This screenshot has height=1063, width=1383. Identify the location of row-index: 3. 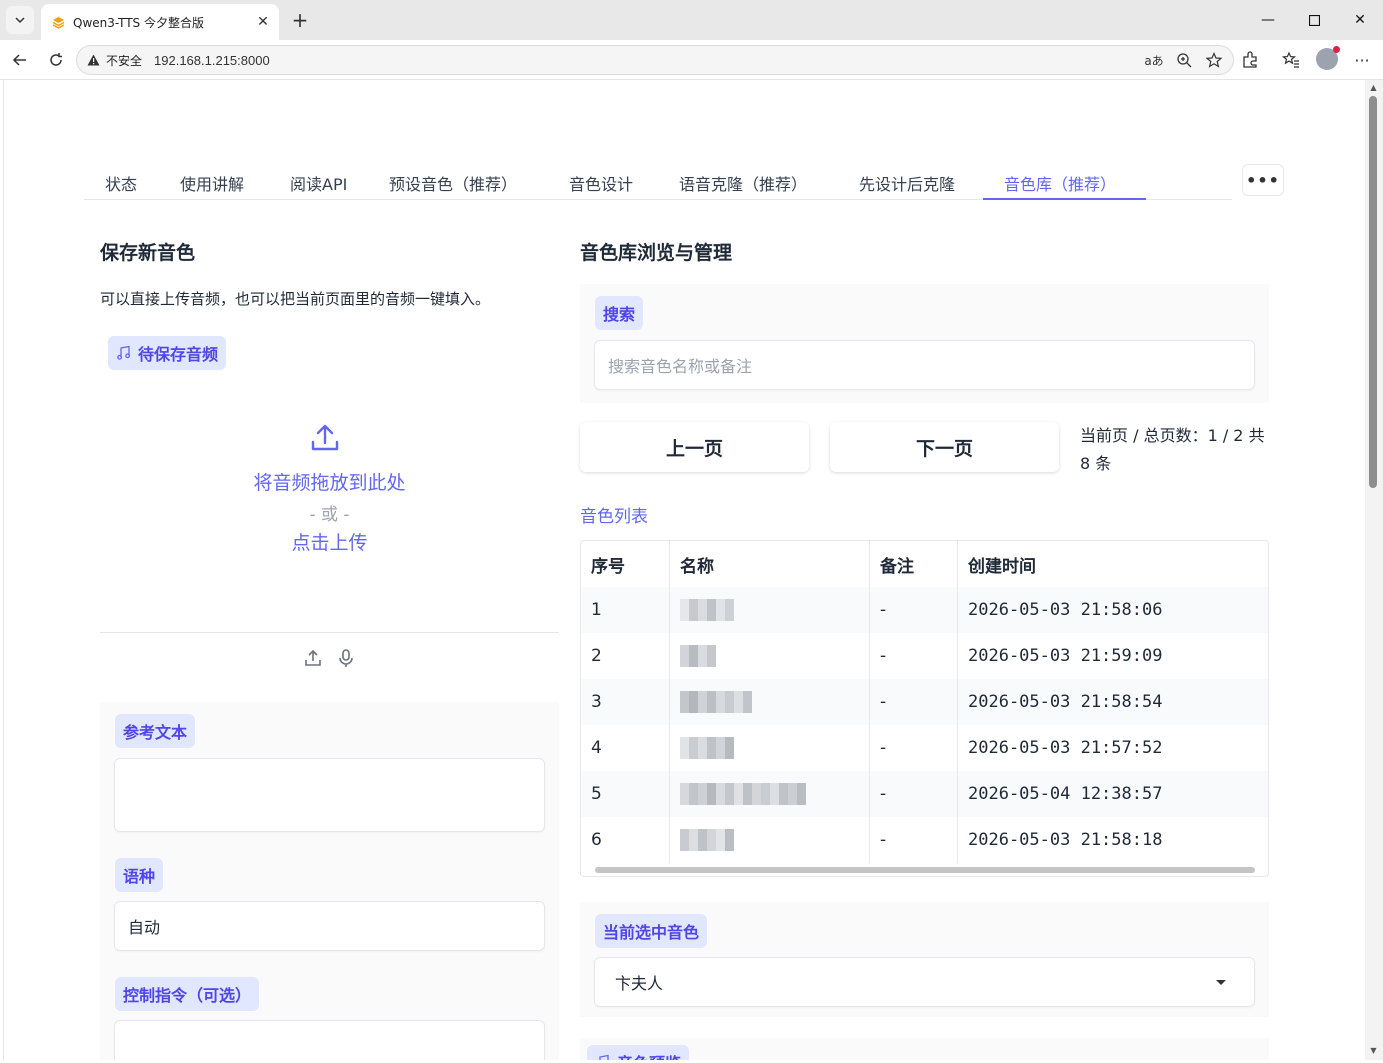
(625, 702).